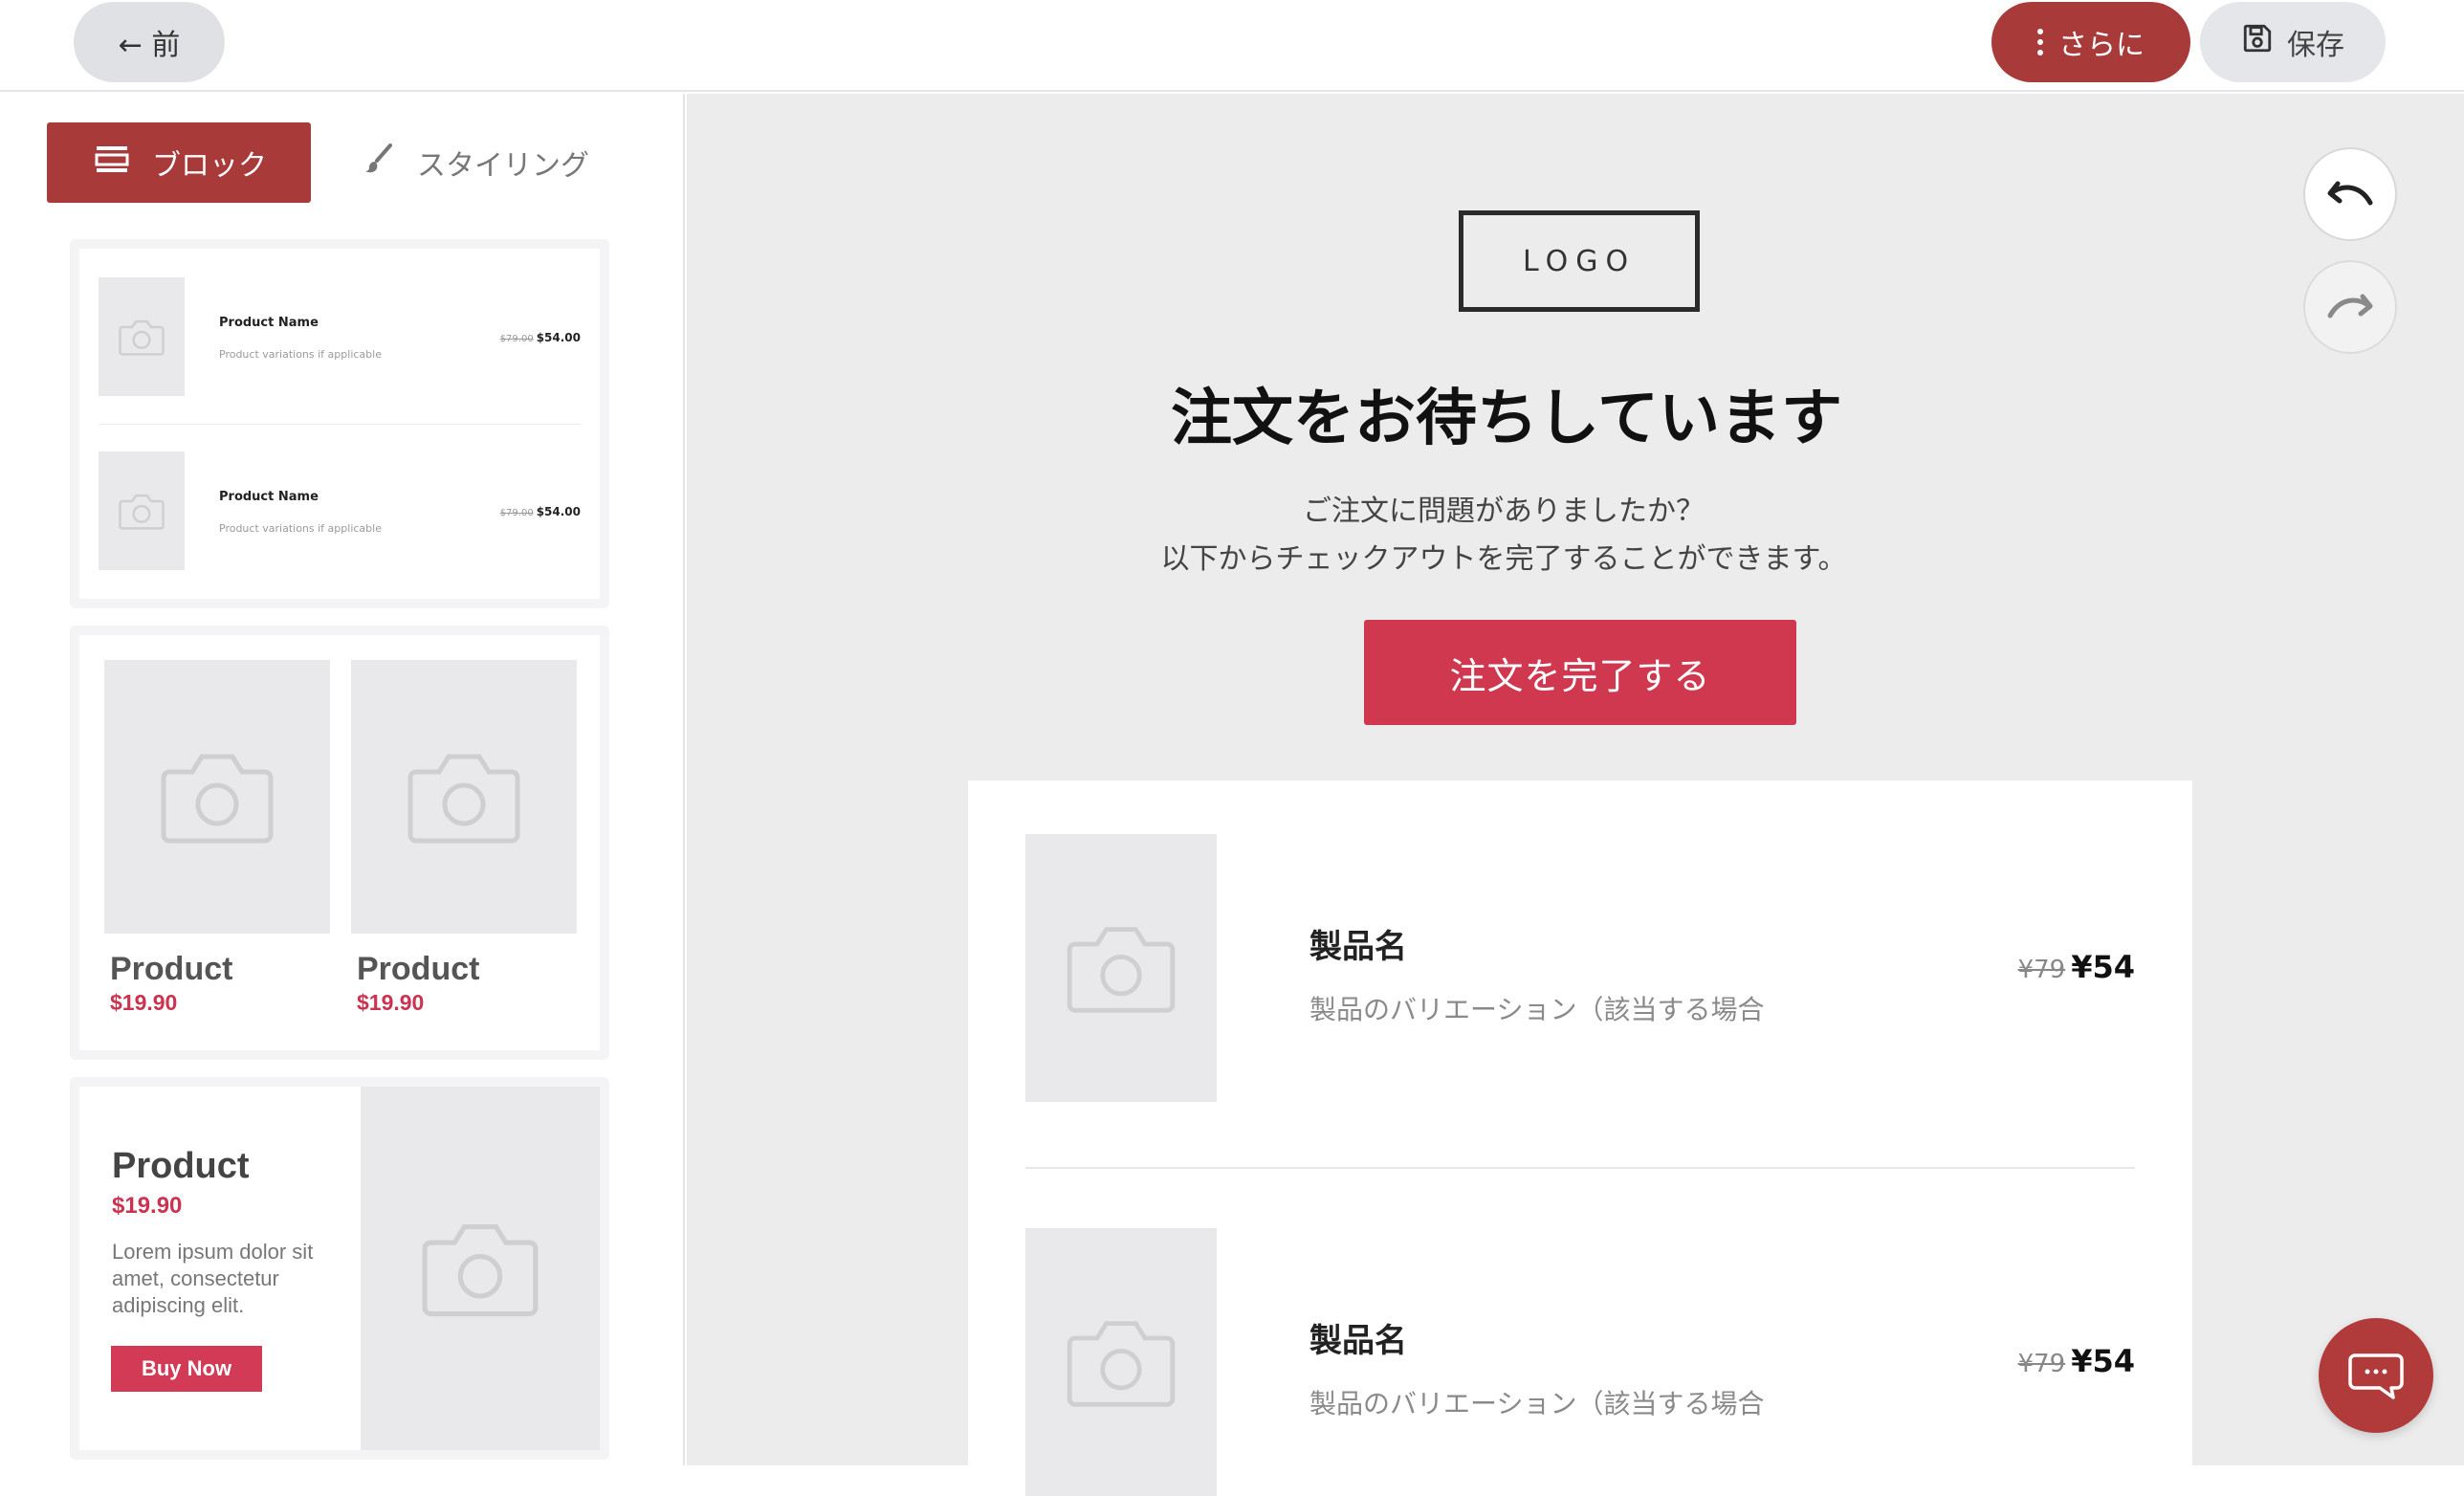  I want to click on redo-icon, so click(2350, 306).